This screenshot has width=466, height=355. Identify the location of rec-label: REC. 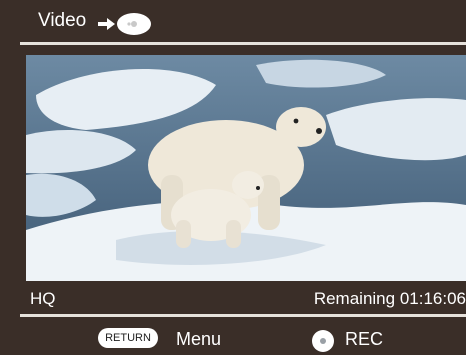
(364, 339).